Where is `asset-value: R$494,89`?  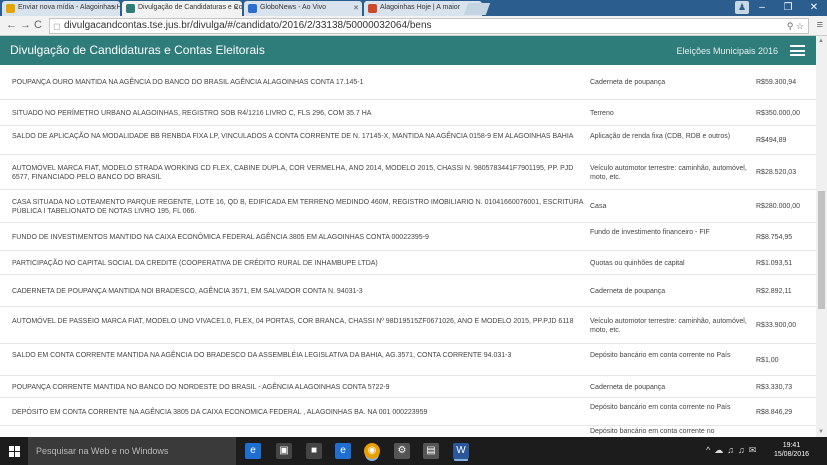 asset-value: R$494,89 is located at coordinates (771, 140).